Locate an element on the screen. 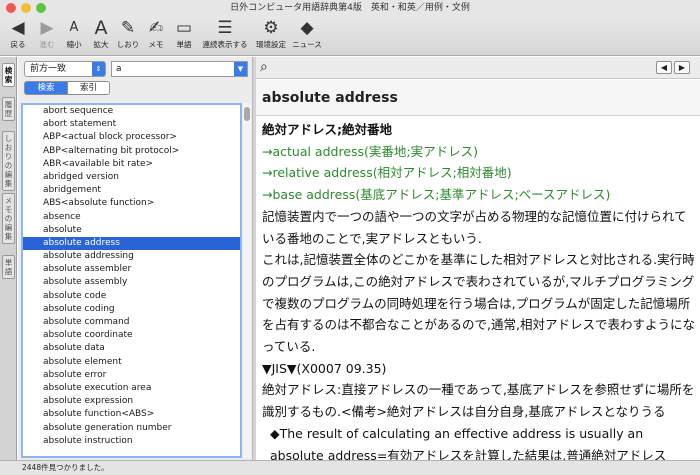 The width and height of the screenshot is (700, 475). wordbook-label: 単語 is located at coordinates (184, 44).